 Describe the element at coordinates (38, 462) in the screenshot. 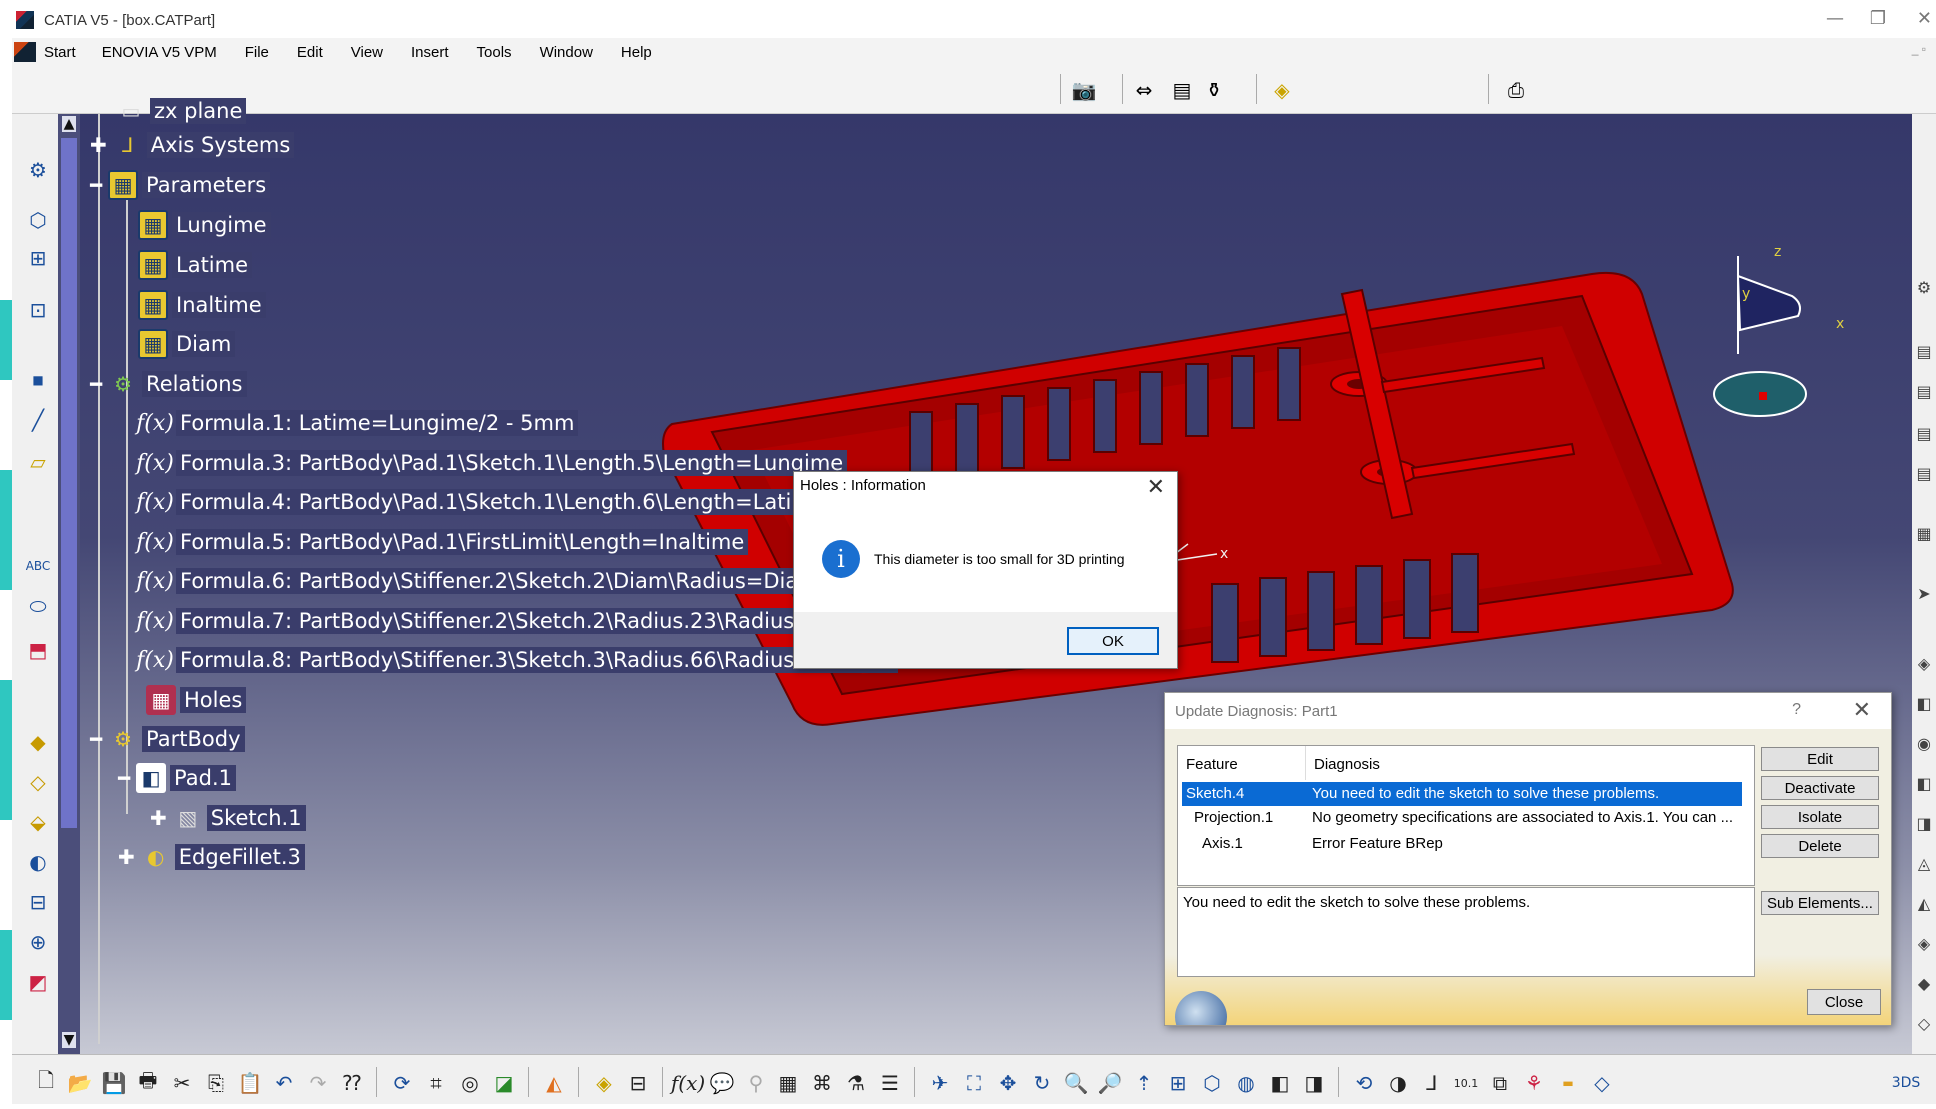

I see `plane-icon: ▱` at that location.